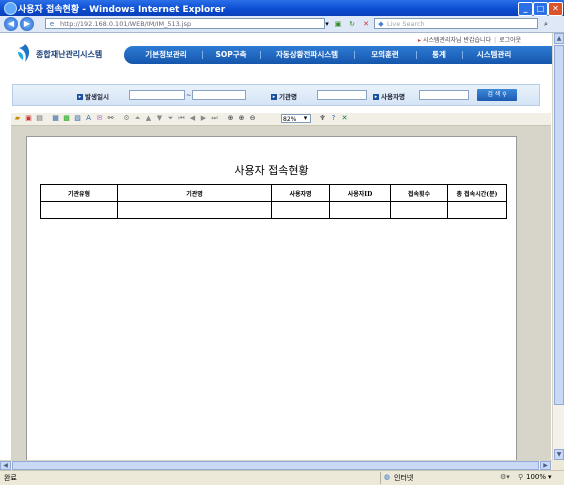 The image size is (564, 485). I want to click on find-icon: ⚯, so click(110, 118).